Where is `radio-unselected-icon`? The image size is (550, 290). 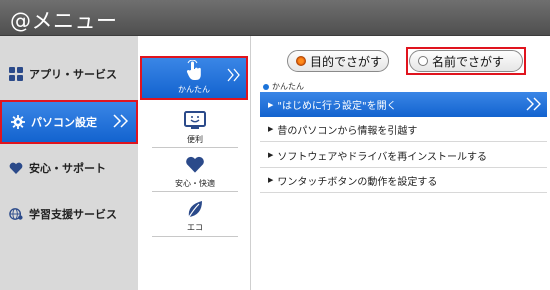
radio-unselected-icon is located at coordinates (423, 61).